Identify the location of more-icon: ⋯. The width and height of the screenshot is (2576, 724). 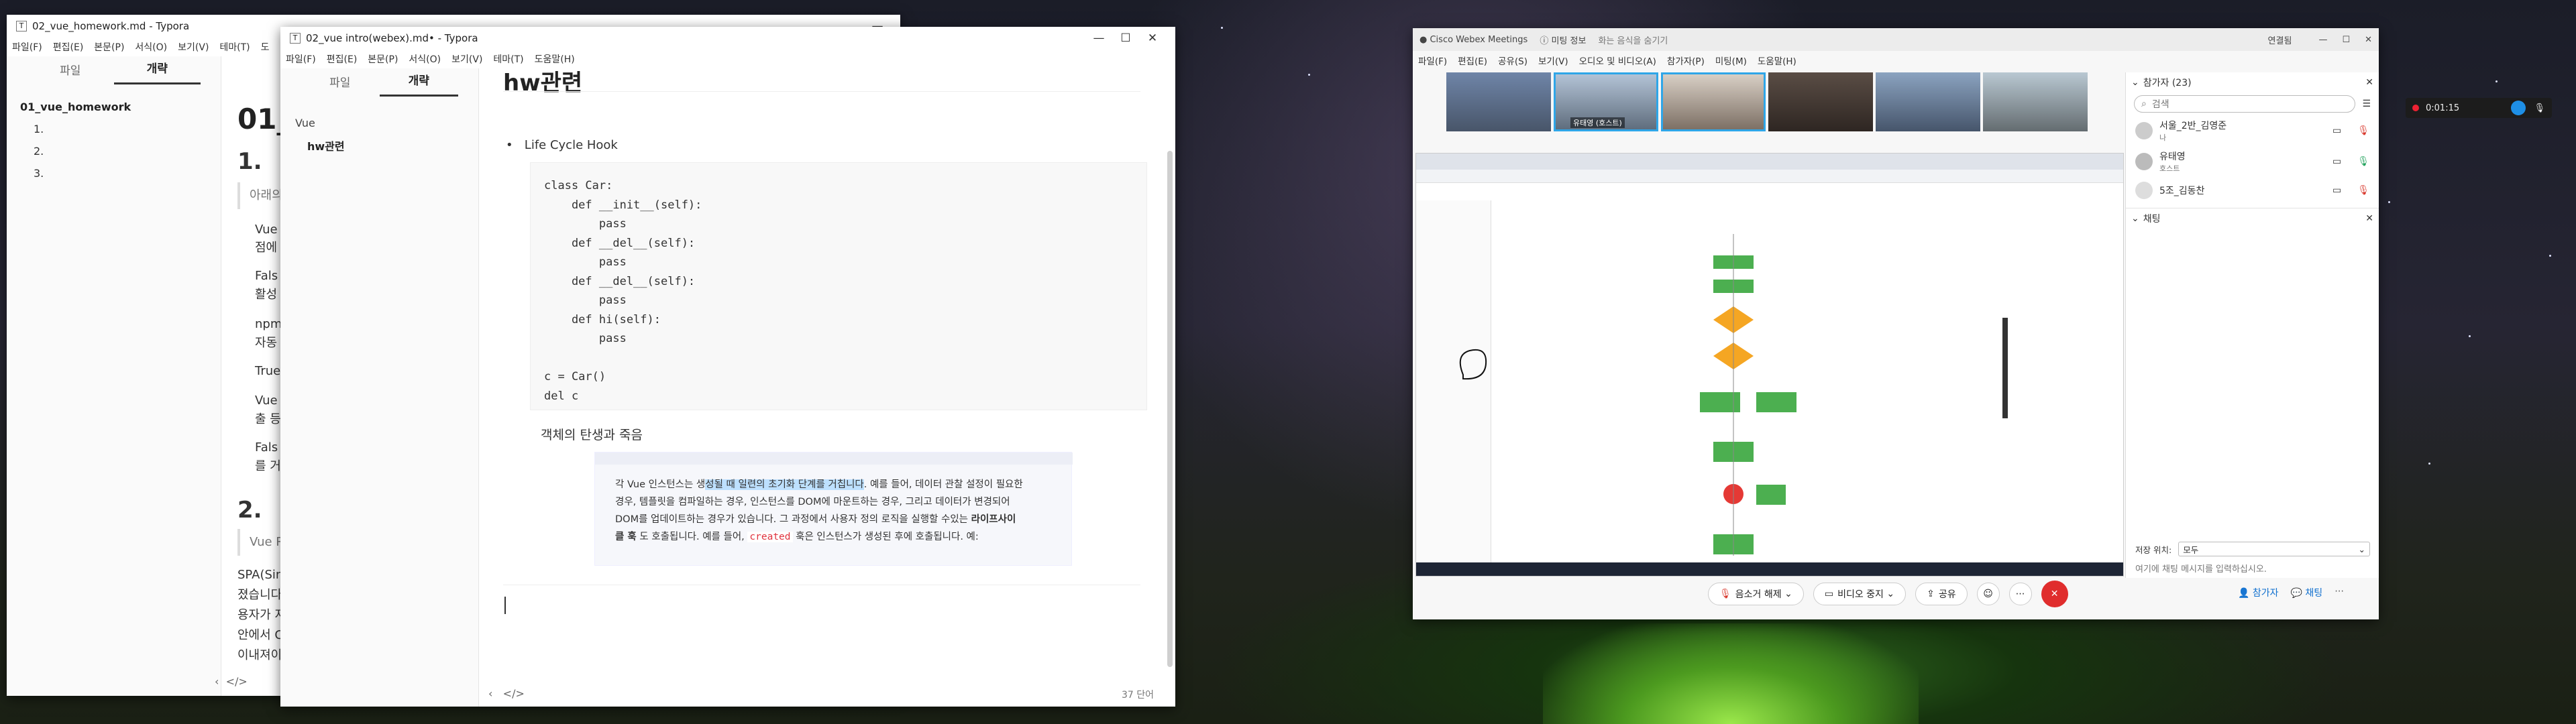
(2339, 592).